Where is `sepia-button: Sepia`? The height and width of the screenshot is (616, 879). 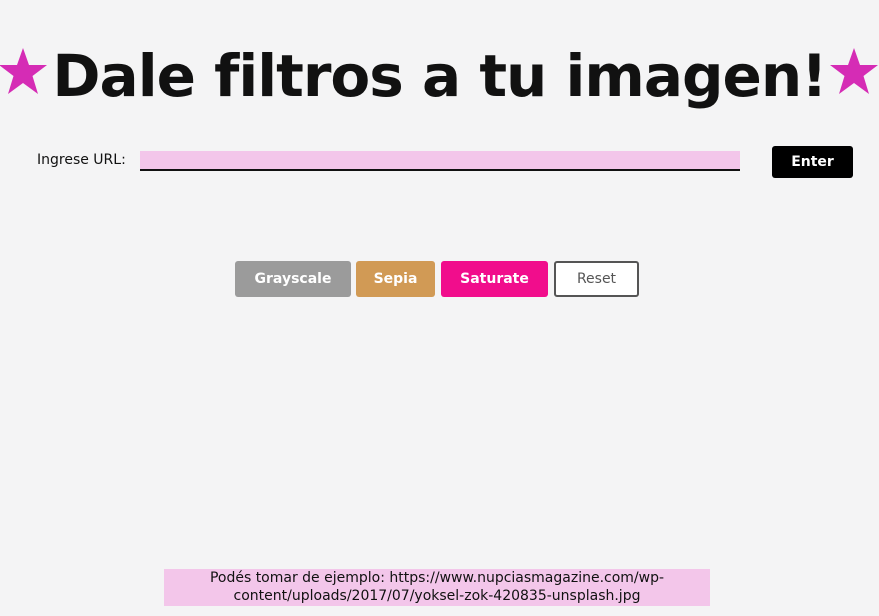
sepia-button: Sepia is located at coordinates (395, 279).